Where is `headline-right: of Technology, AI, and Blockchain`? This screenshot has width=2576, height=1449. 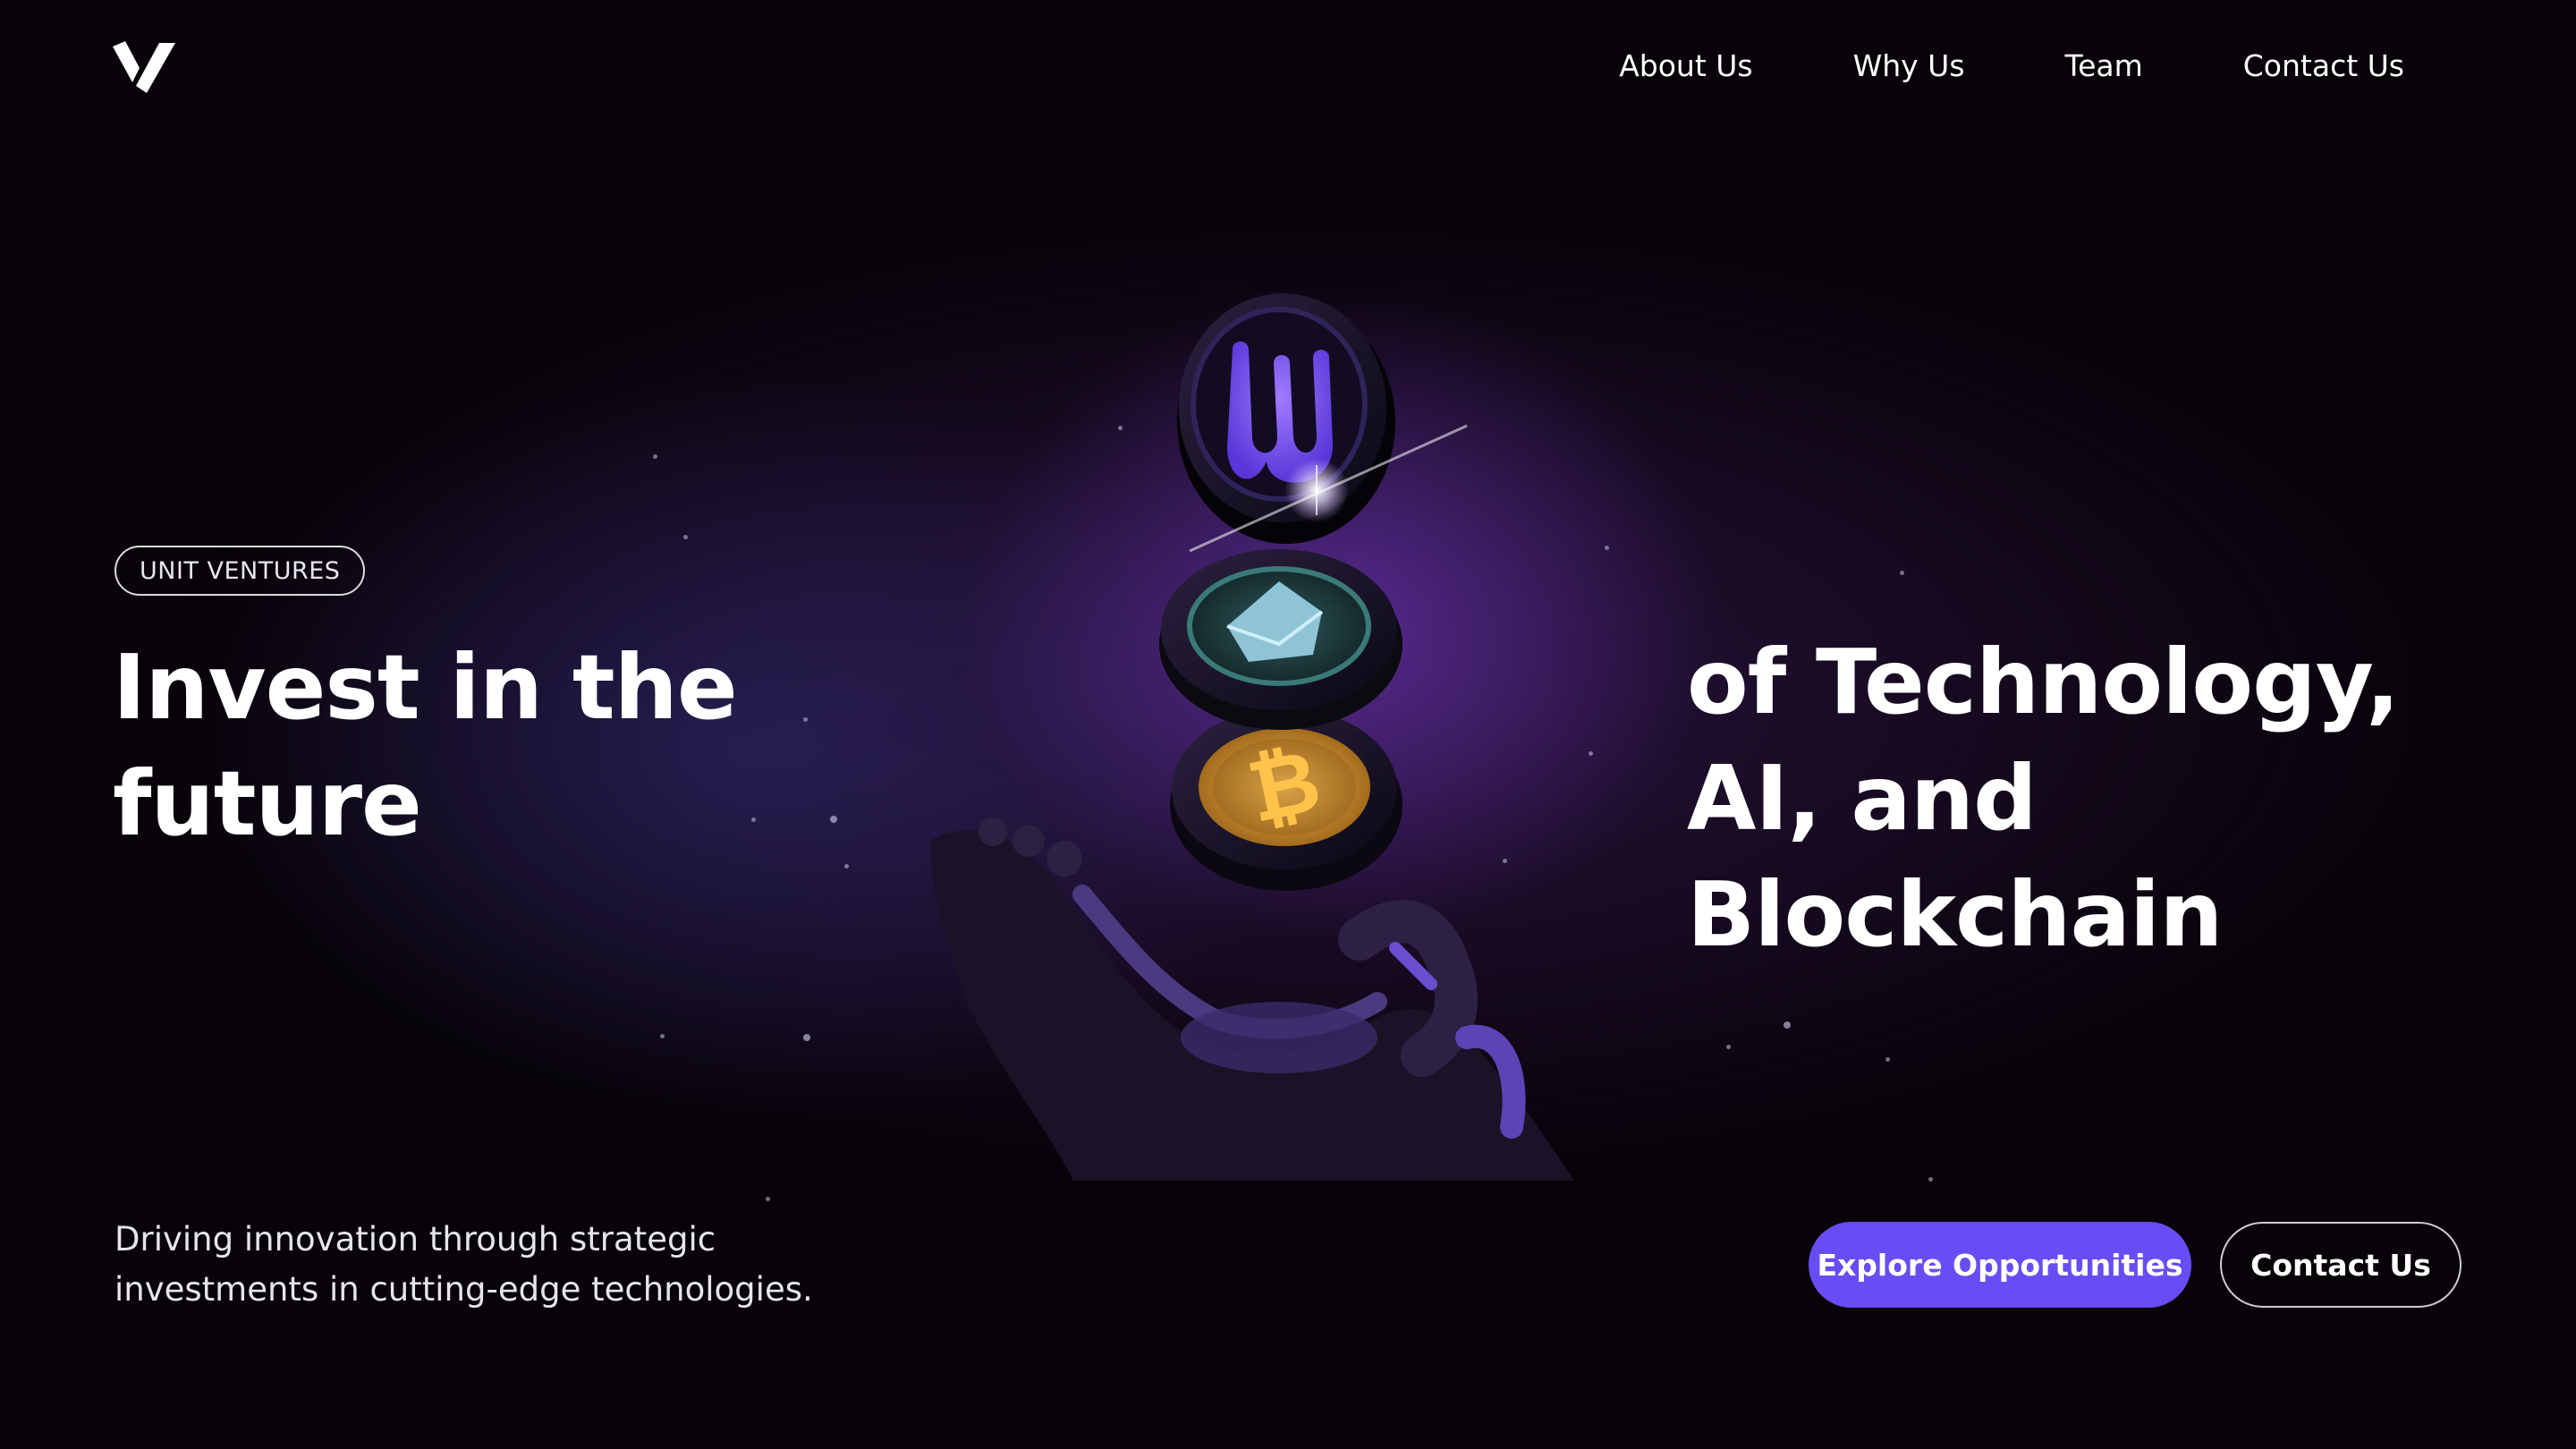 headline-right: of Technology, AI, and Blockchain is located at coordinates (2043, 798).